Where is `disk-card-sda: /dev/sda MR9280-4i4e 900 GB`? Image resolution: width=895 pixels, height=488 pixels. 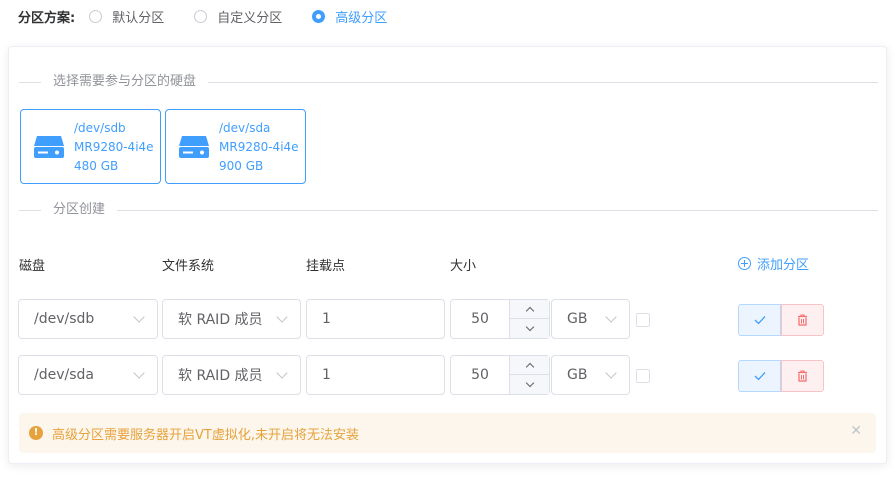
disk-card-sda: /dev/sda MR9280-4i4e 900 GB is located at coordinates (235, 146).